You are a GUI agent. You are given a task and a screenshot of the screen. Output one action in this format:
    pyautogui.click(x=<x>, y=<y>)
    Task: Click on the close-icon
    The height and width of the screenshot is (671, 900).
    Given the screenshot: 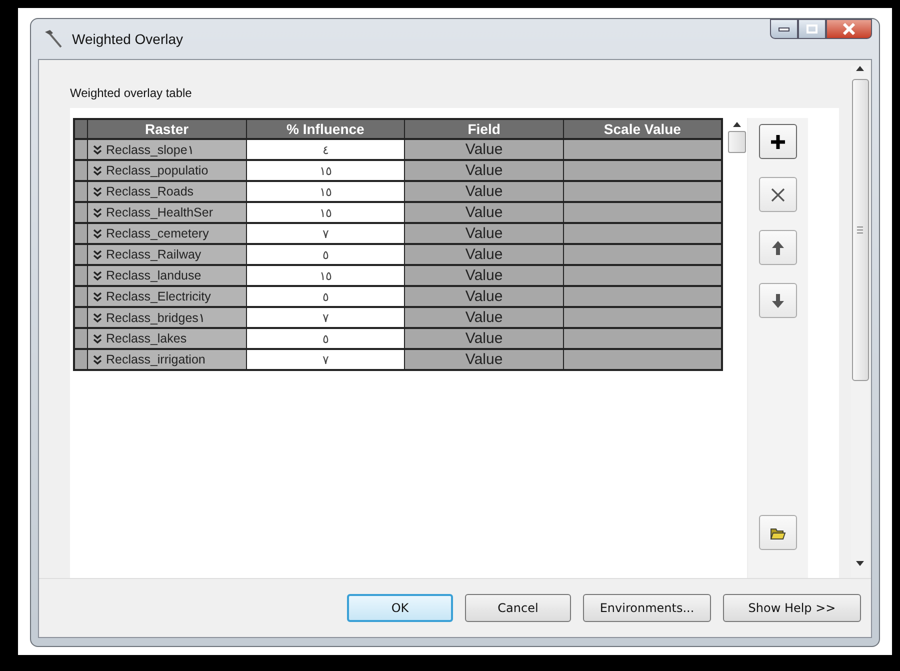 What is the action you would take?
    pyautogui.click(x=849, y=29)
    